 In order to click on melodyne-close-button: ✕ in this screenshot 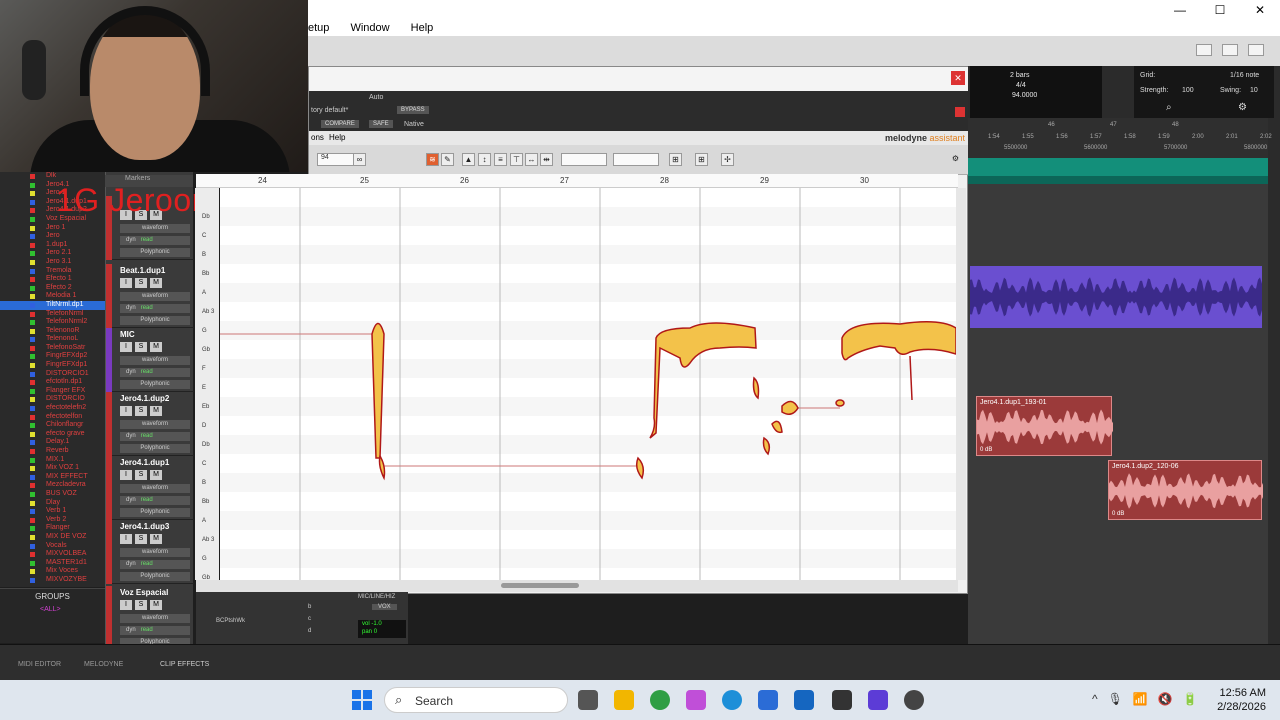, I will do `click(958, 78)`.